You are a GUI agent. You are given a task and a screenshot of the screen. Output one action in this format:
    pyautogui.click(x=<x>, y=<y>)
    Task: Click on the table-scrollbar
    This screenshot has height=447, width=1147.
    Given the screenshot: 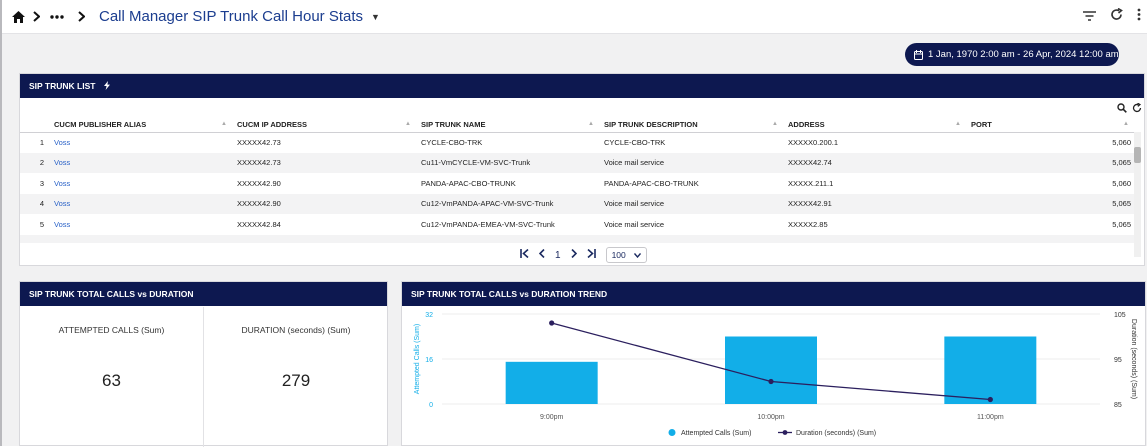 What is the action you would take?
    pyautogui.click(x=1137, y=194)
    